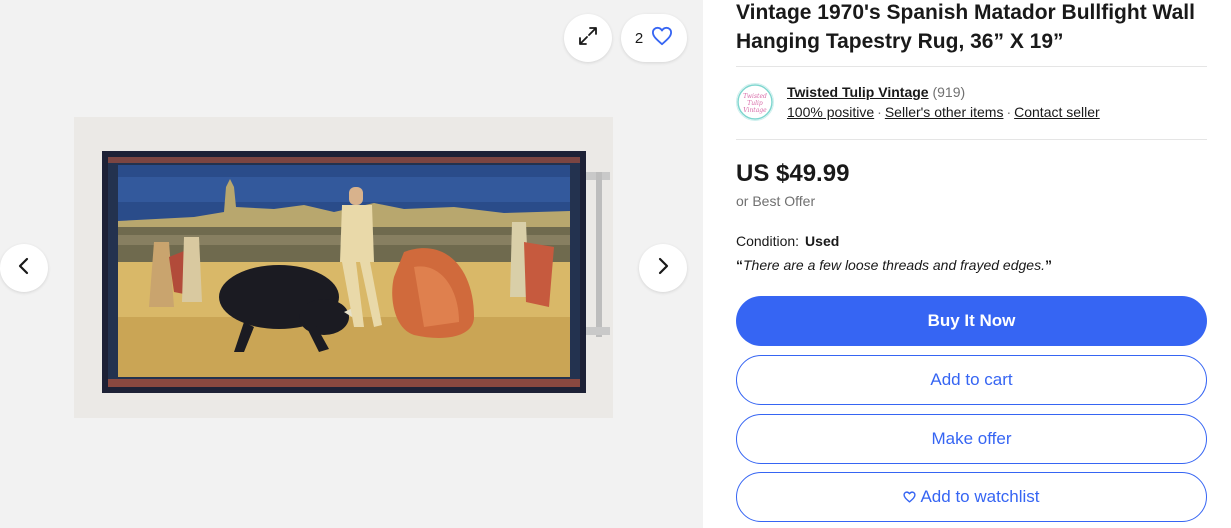  I want to click on watch-count-button: 2, so click(654, 38).